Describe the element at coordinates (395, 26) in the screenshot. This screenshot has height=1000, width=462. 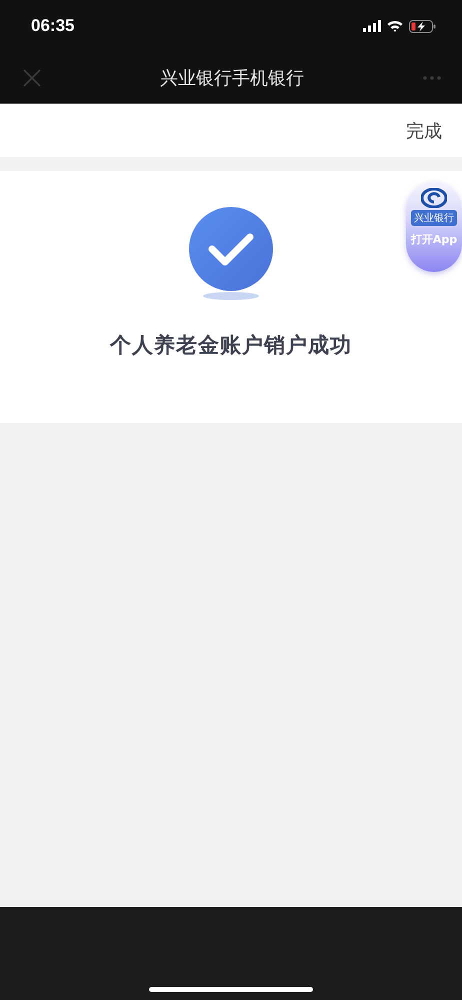
I see `wifi-icon` at that location.